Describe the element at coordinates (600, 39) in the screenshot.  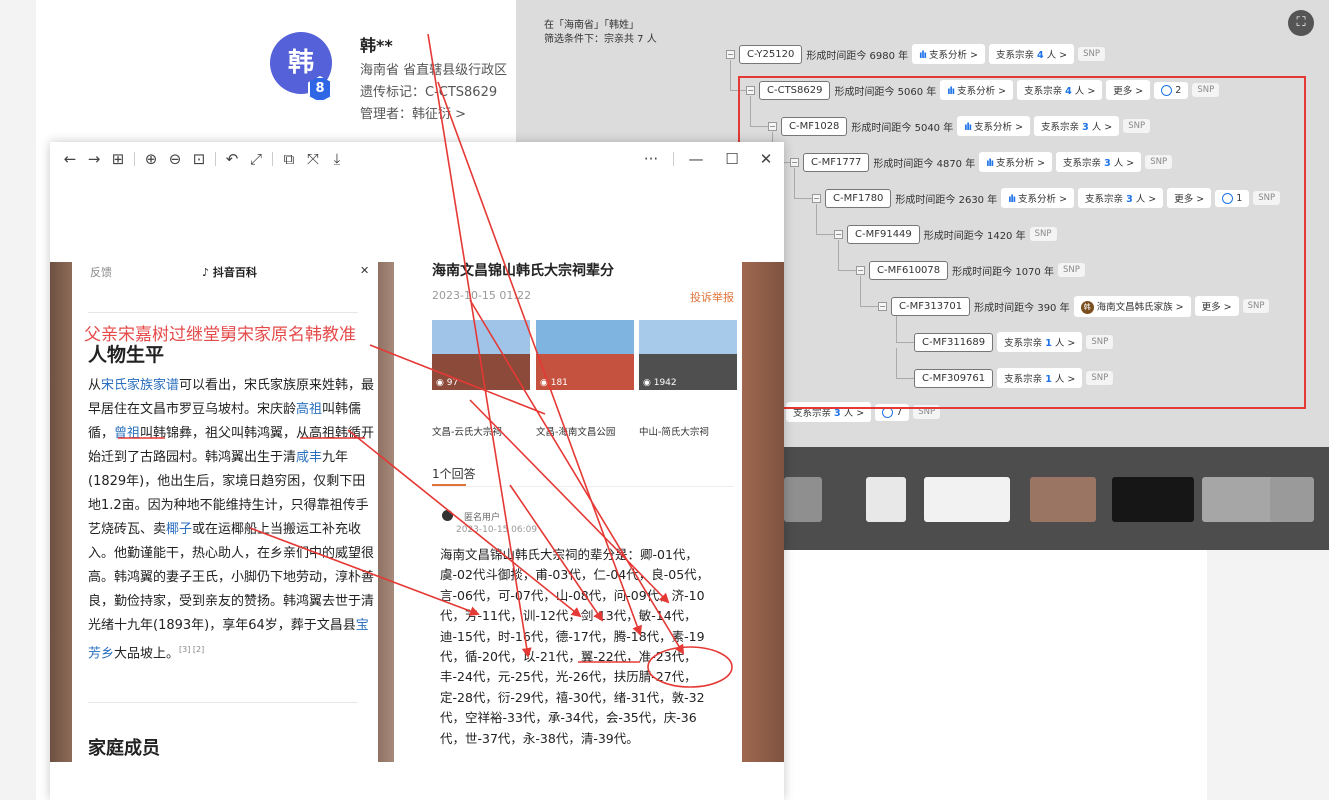
I see `tree-filter-line2: 筛选条件下：宗亲共 7 人` at that location.